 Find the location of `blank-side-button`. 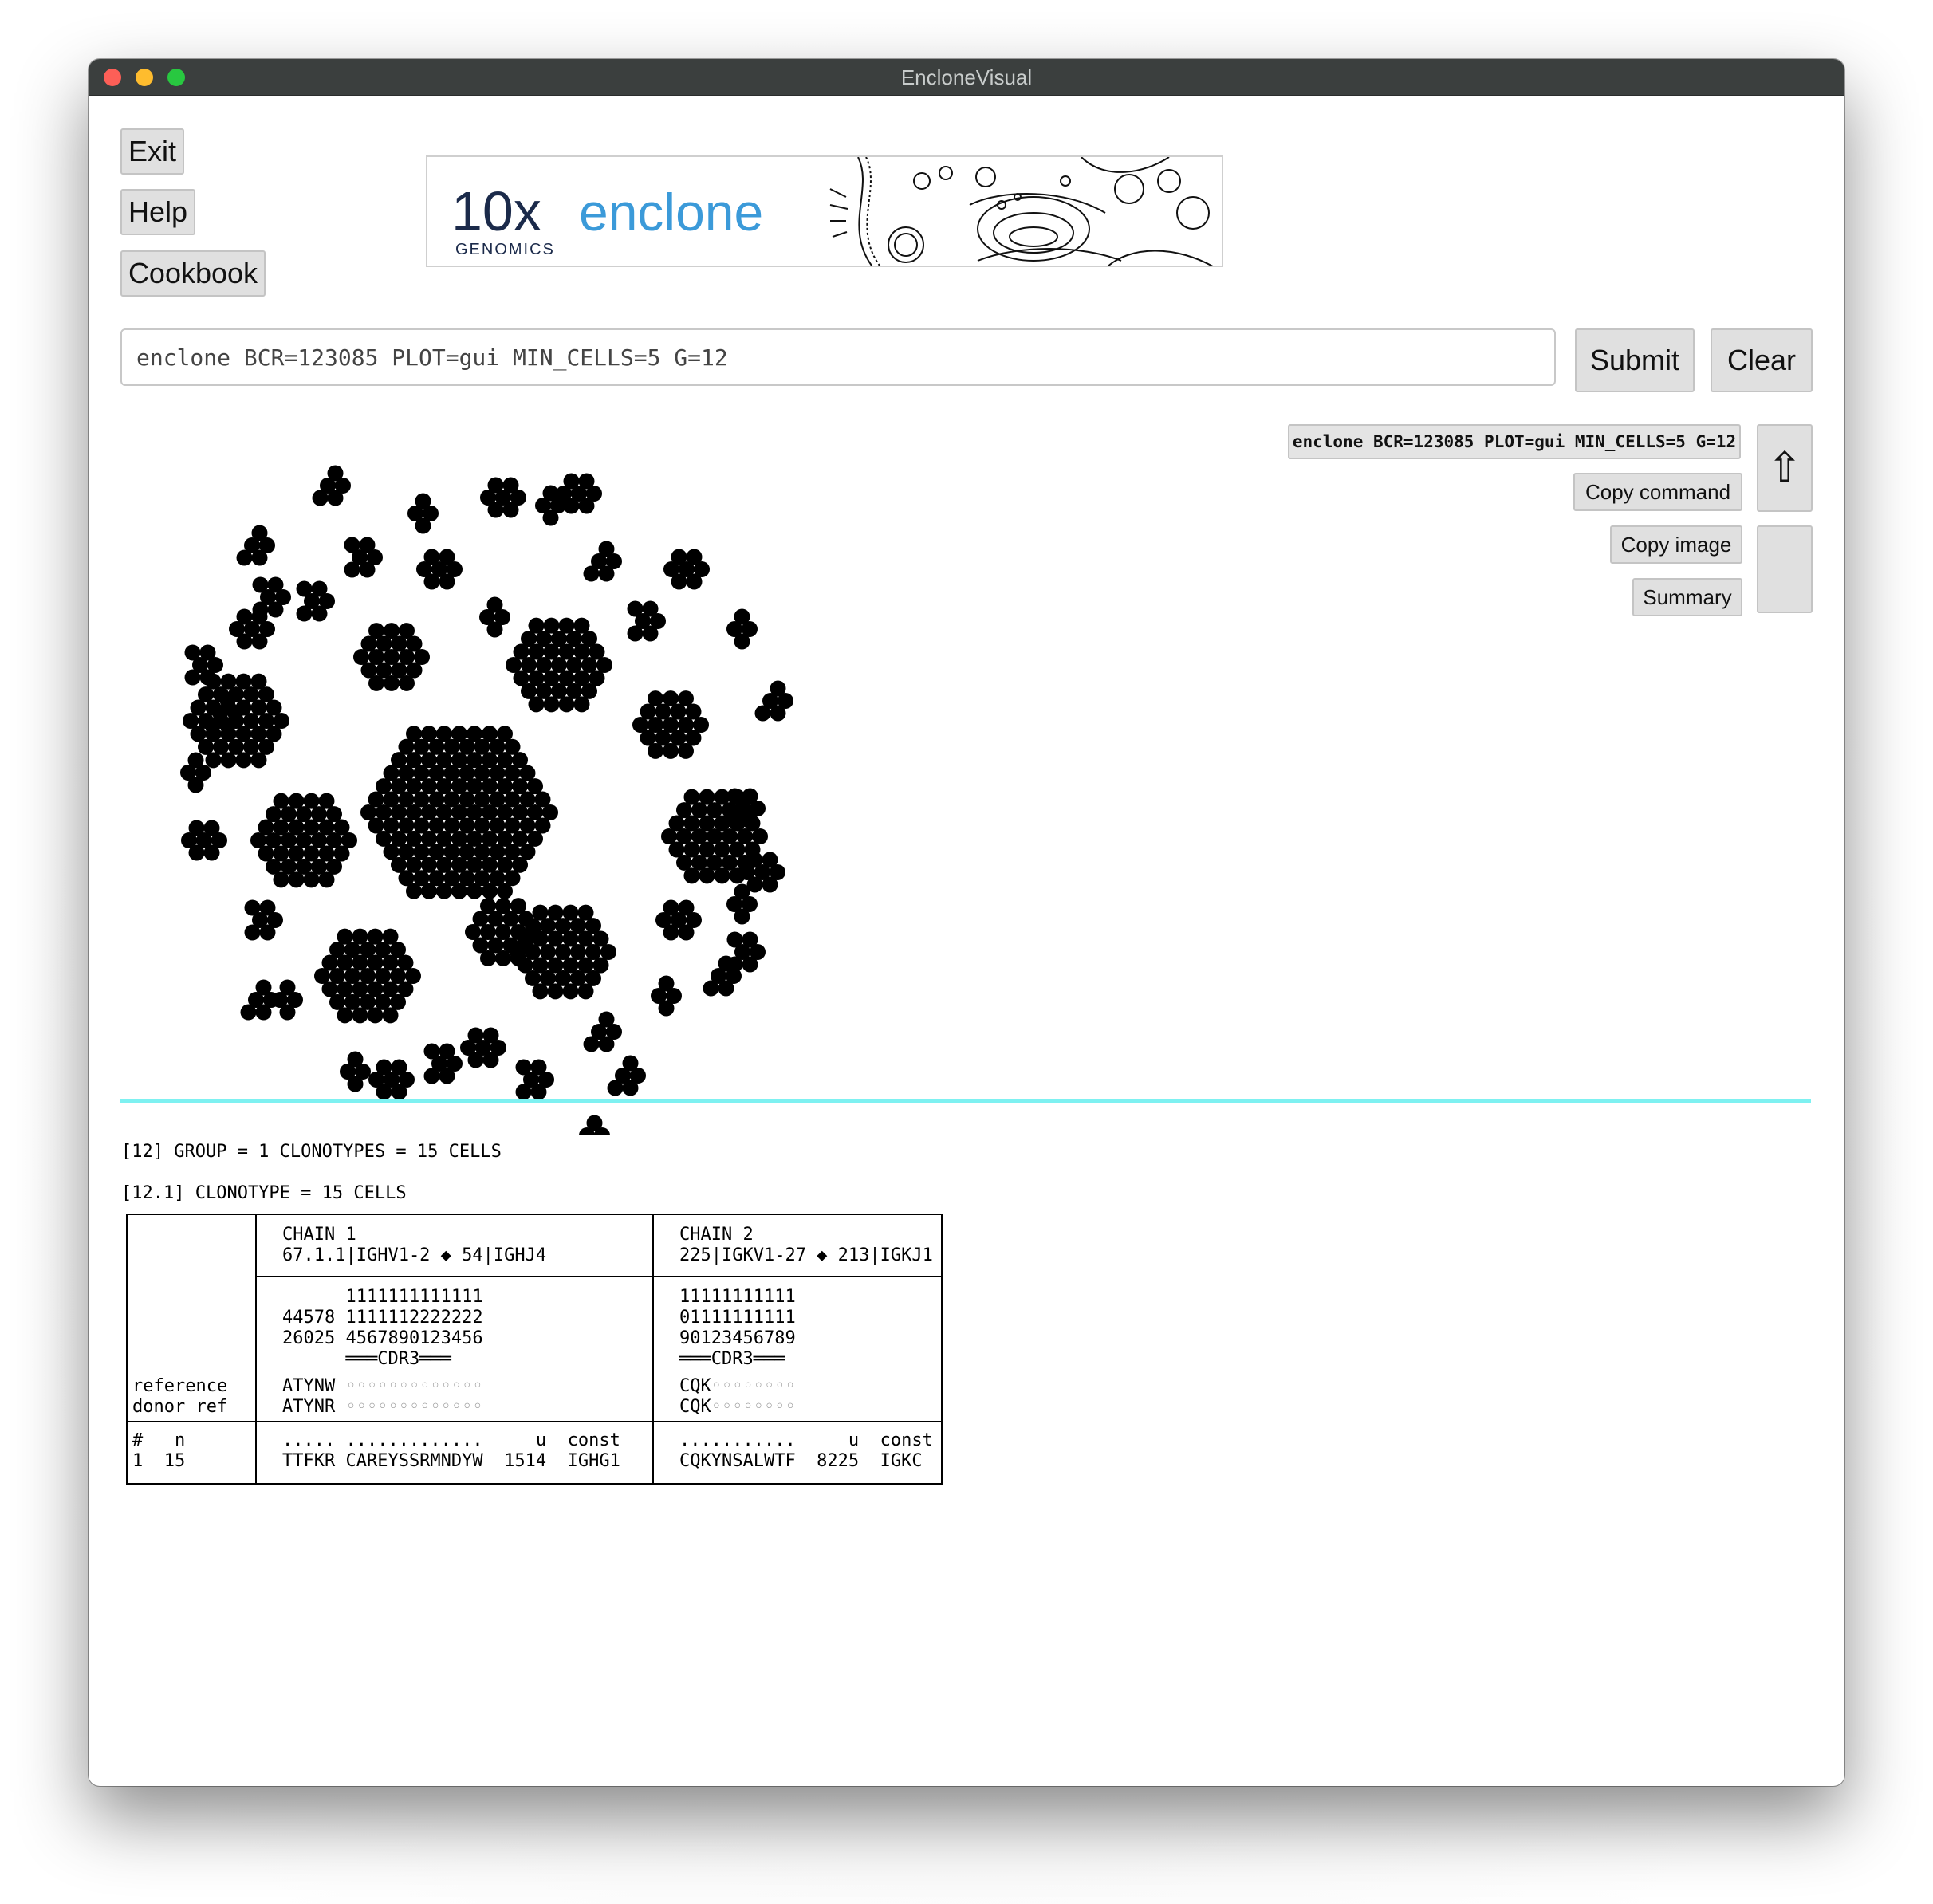

blank-side-button is located at coordinates (1785, 569).